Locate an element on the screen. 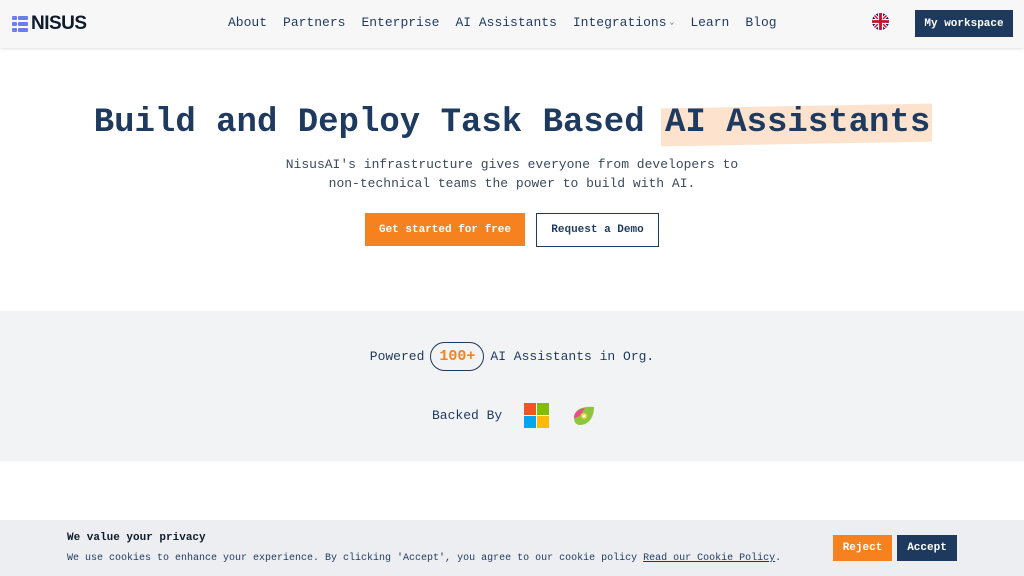 Image resolution: width=1024 pixels, height=576 pixels. nav-partners: Partners is located at coordinates (314, 22).